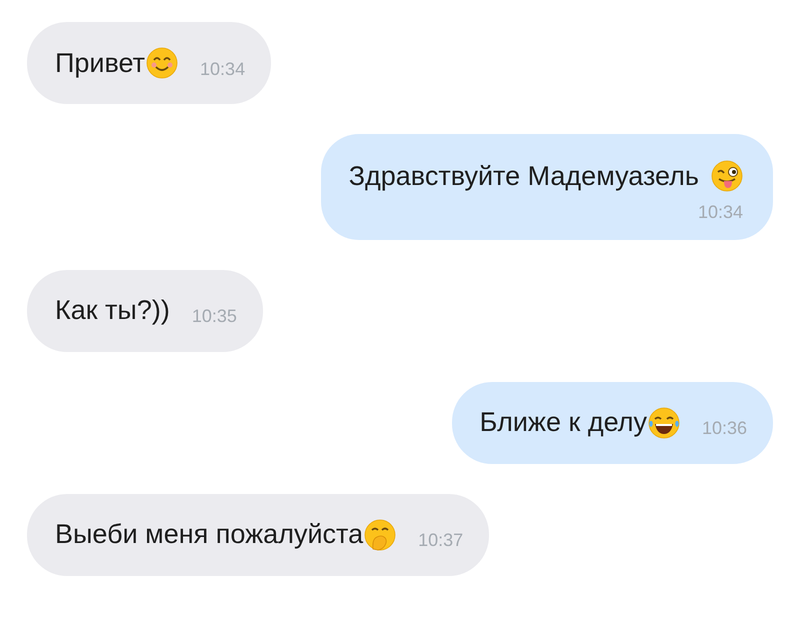 This screenshot has width=800, height=619. I want to click on message-text: Ближе к делу, so click(563, 423).